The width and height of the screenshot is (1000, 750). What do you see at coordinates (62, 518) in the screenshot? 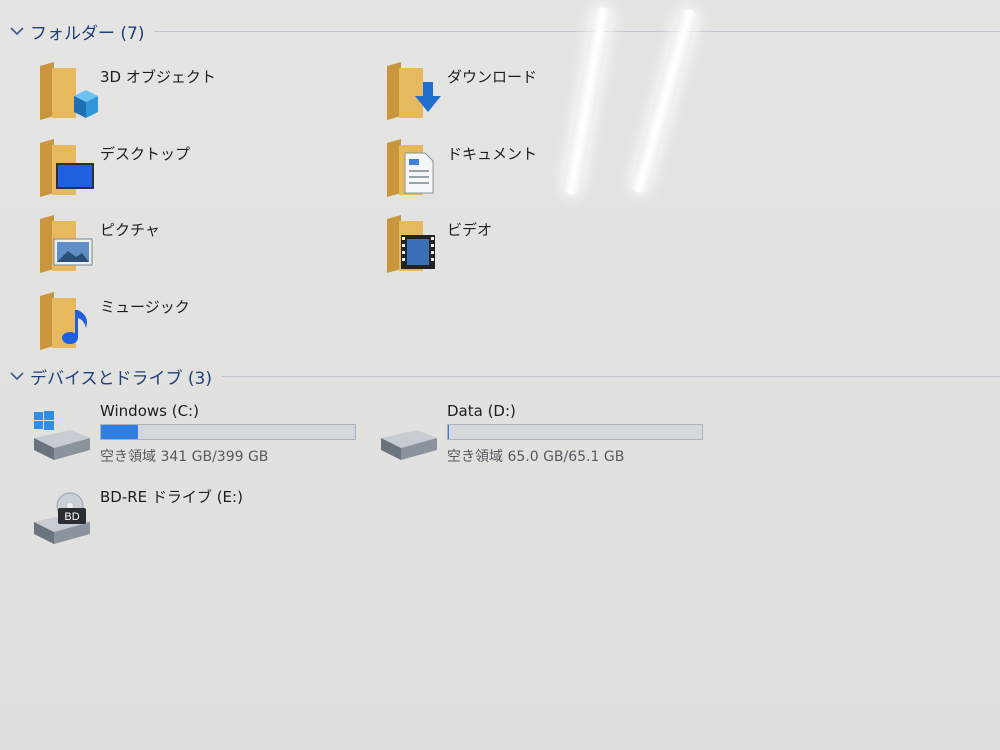
I see `bd-drive-icon: BD` at bounding box center [62, 518].